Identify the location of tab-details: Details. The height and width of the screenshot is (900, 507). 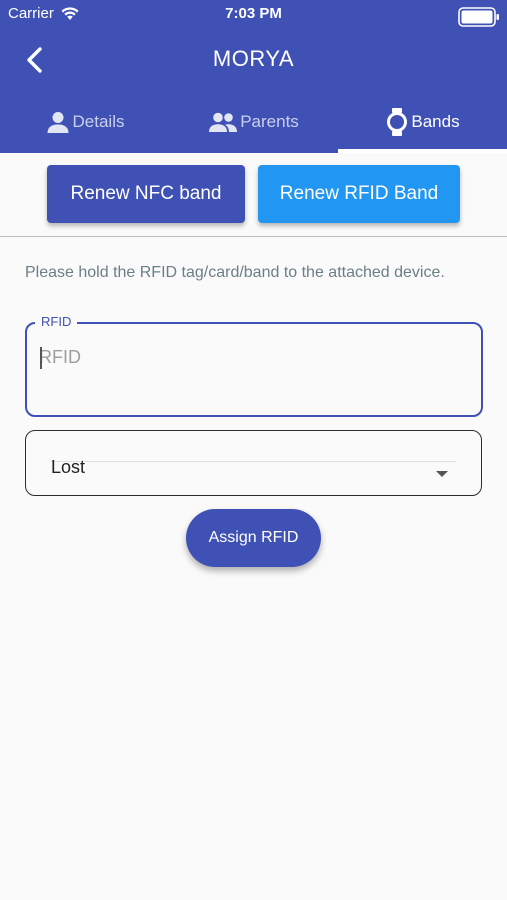
(84, 125).